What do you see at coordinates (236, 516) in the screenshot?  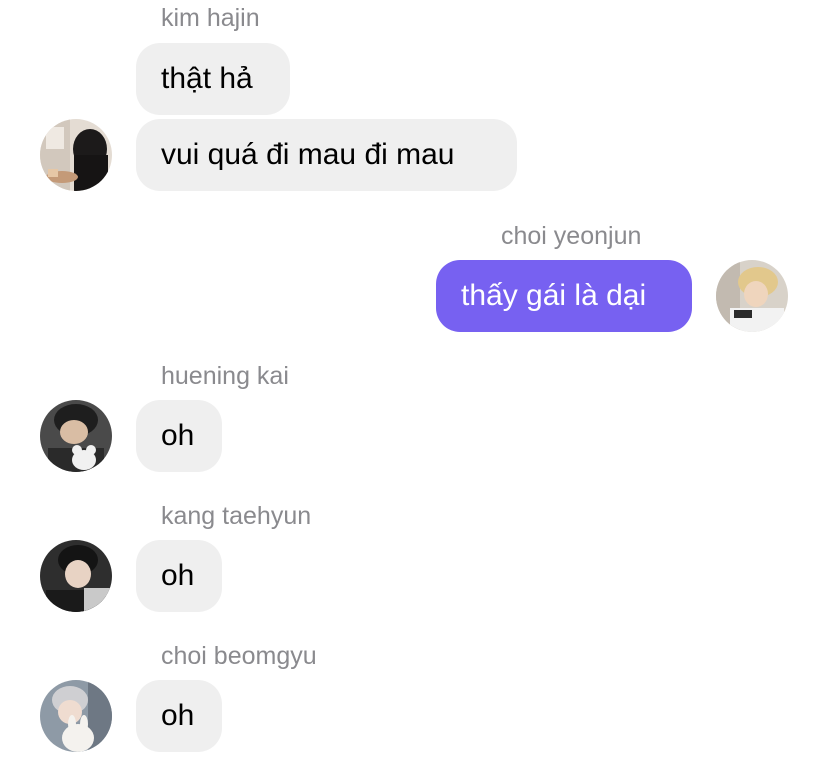 I see `sender-name: kang taehyun` at bounding box center [236, 516].